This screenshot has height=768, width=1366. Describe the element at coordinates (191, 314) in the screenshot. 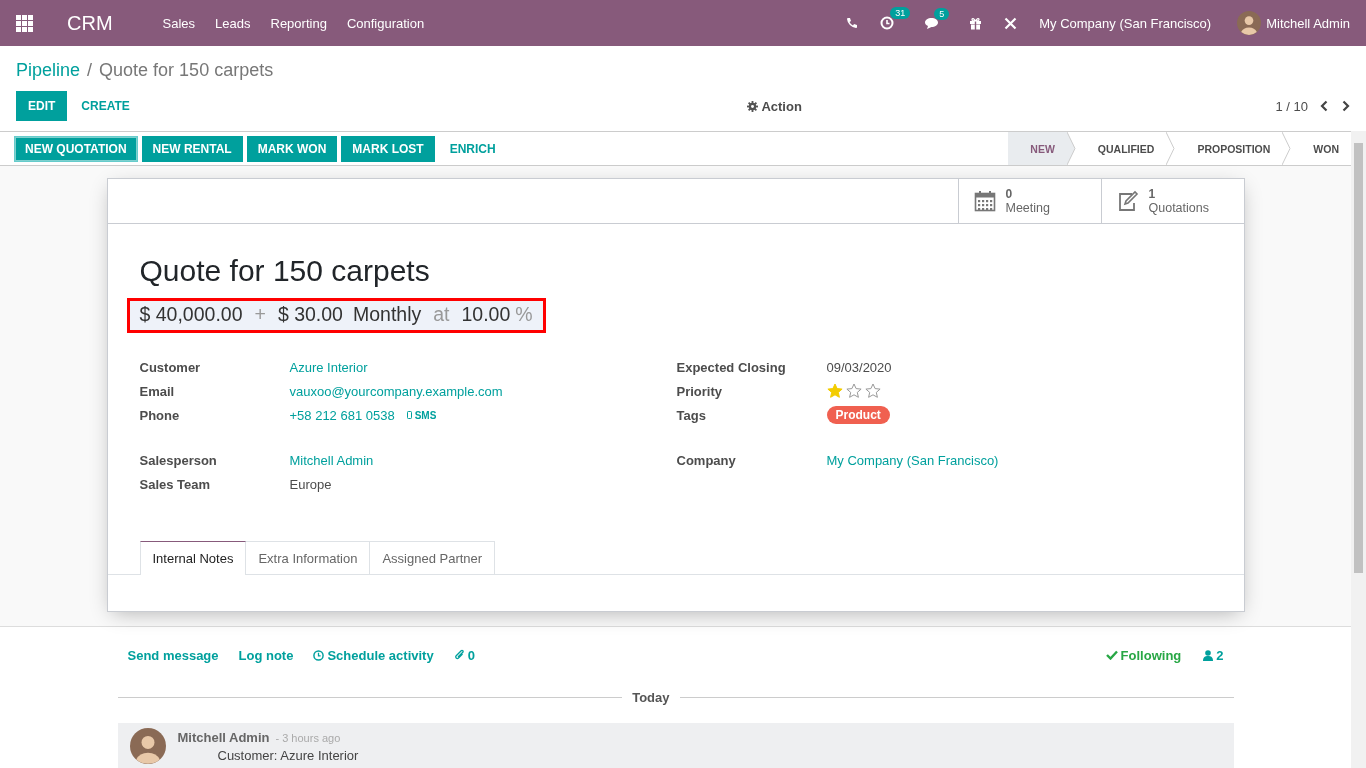

I see `expected-revenue: $ 40,000.00` at that location.